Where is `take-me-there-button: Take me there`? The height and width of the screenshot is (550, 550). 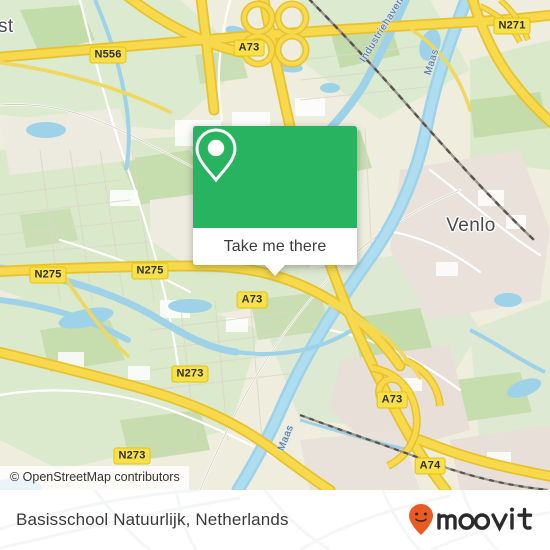 take-me-there-button: Take me there is located at coordinates (275, 246).